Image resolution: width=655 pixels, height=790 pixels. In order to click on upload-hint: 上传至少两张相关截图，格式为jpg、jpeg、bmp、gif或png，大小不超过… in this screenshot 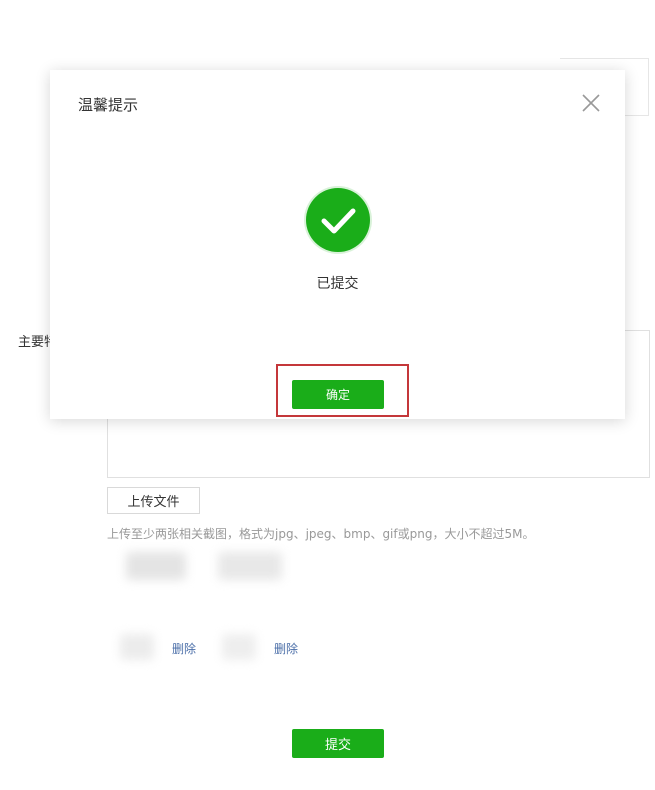, I will do `click(321, 534)`.